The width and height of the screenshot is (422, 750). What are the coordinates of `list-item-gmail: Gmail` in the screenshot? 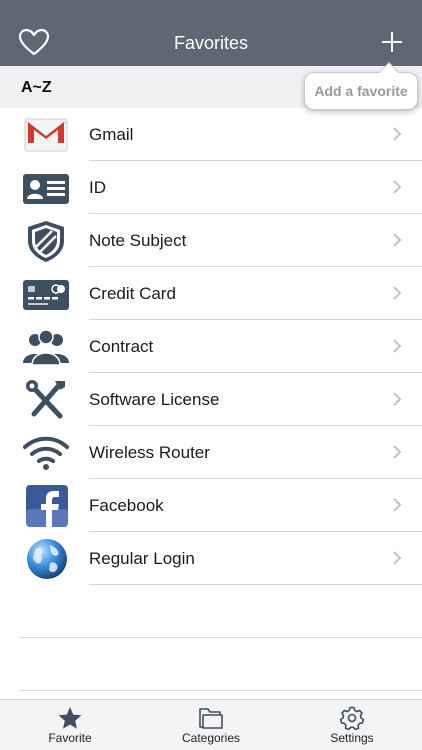 It's located at (211, 134).